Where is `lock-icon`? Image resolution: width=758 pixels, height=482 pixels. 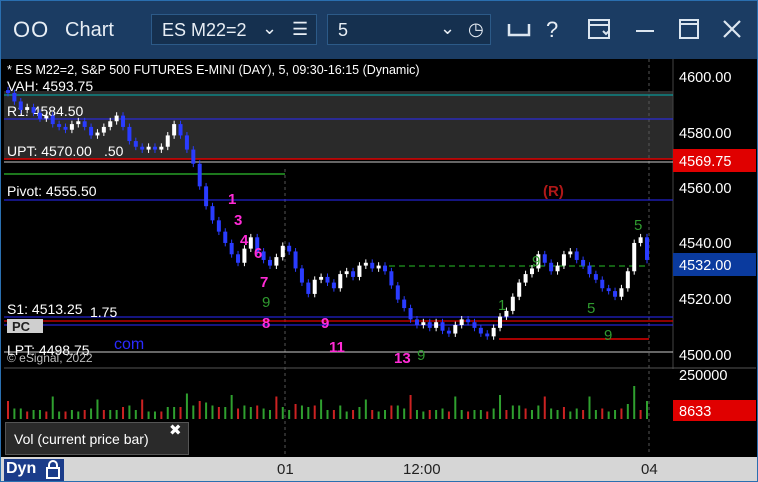 lock-icon is located at coordinates (53, 470).